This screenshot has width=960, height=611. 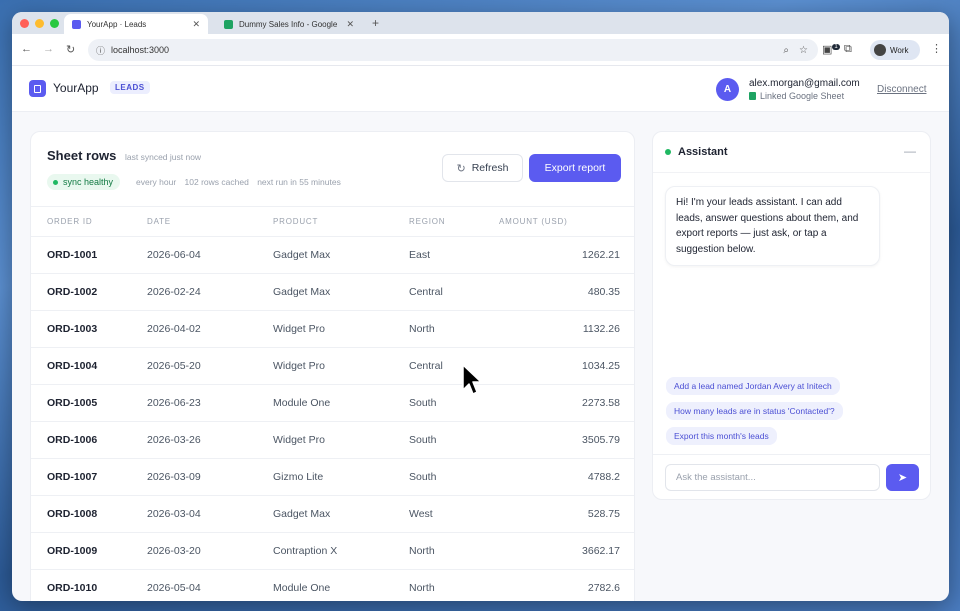 What do you see at coordinates (89, 221) in the screenshot?
I see `column-header-order-id: ORDER ID` at bounding box center [89, 221].